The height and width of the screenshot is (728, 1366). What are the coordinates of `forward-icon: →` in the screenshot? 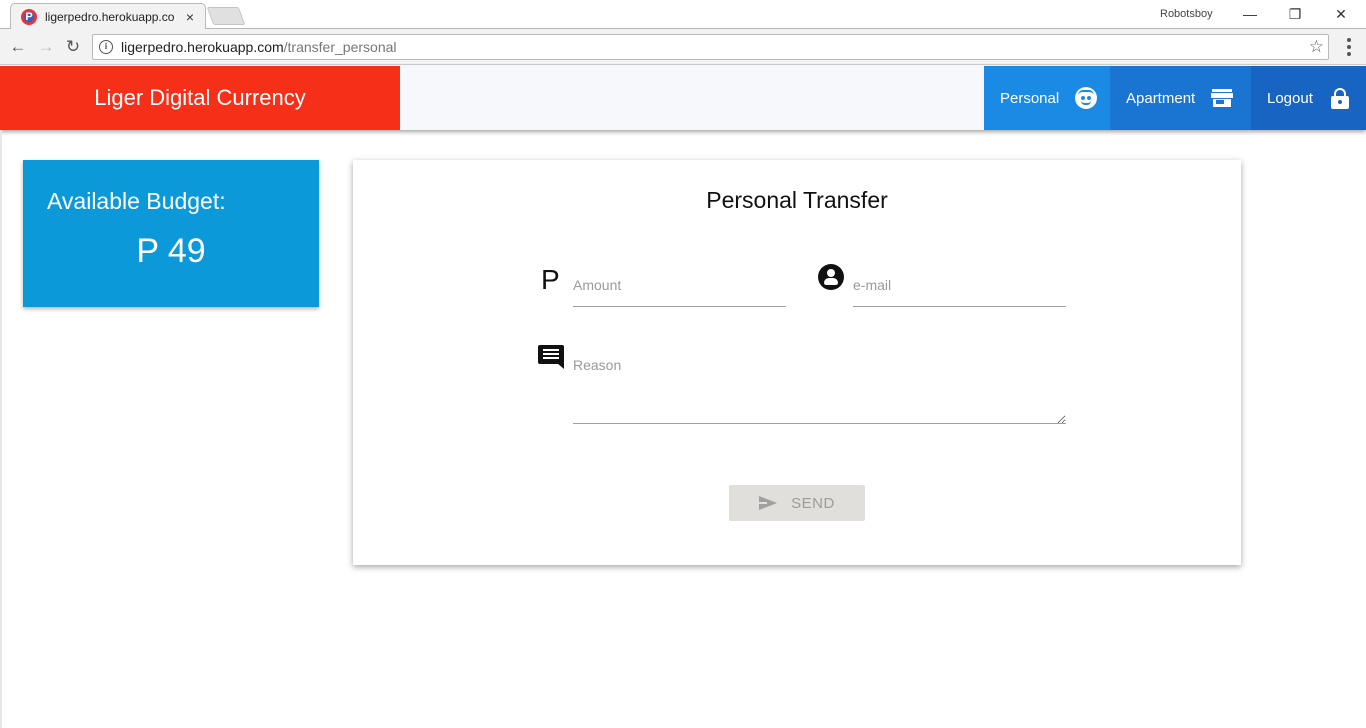 It's located at (46, 47).